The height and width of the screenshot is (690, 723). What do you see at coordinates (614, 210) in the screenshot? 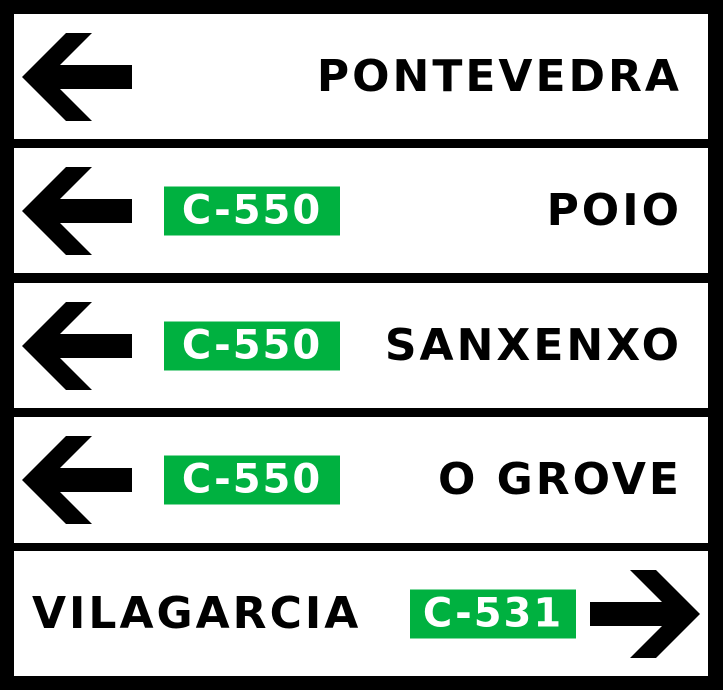
I see `destination-label: POIO` at bounding box center [614, 210].